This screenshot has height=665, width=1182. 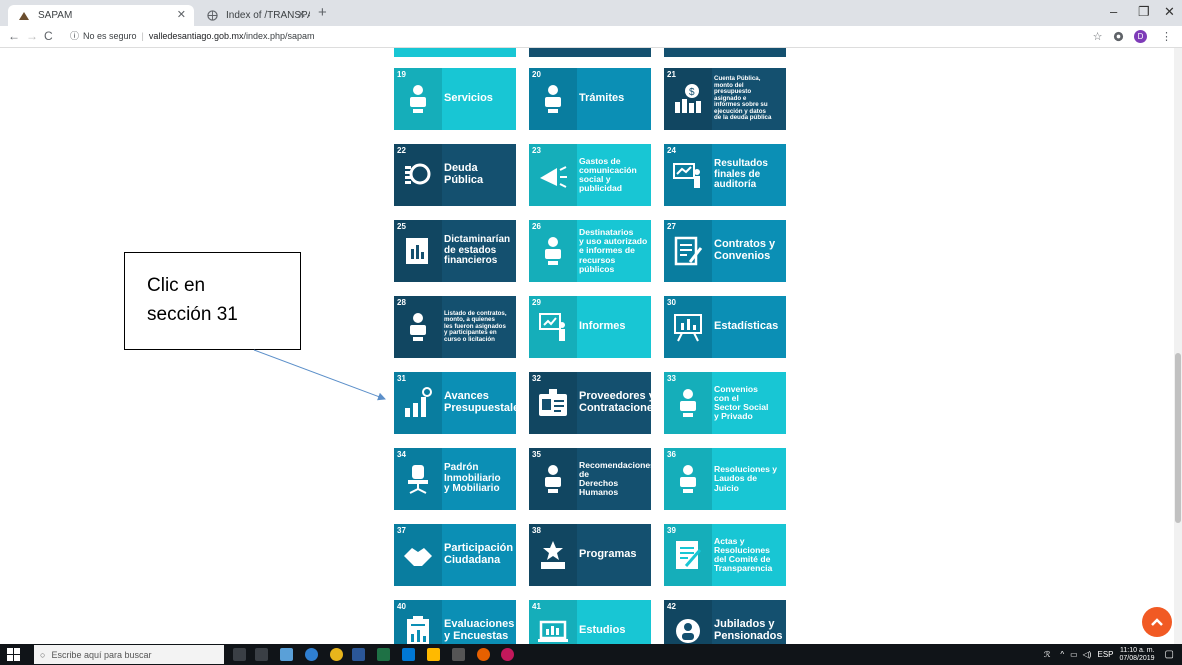 What do you see at coordinates (455, 622) in the screenshot?
I see `tile-40: 40 Evaluaciones y Encuestas` at bounding box center [455, 622].